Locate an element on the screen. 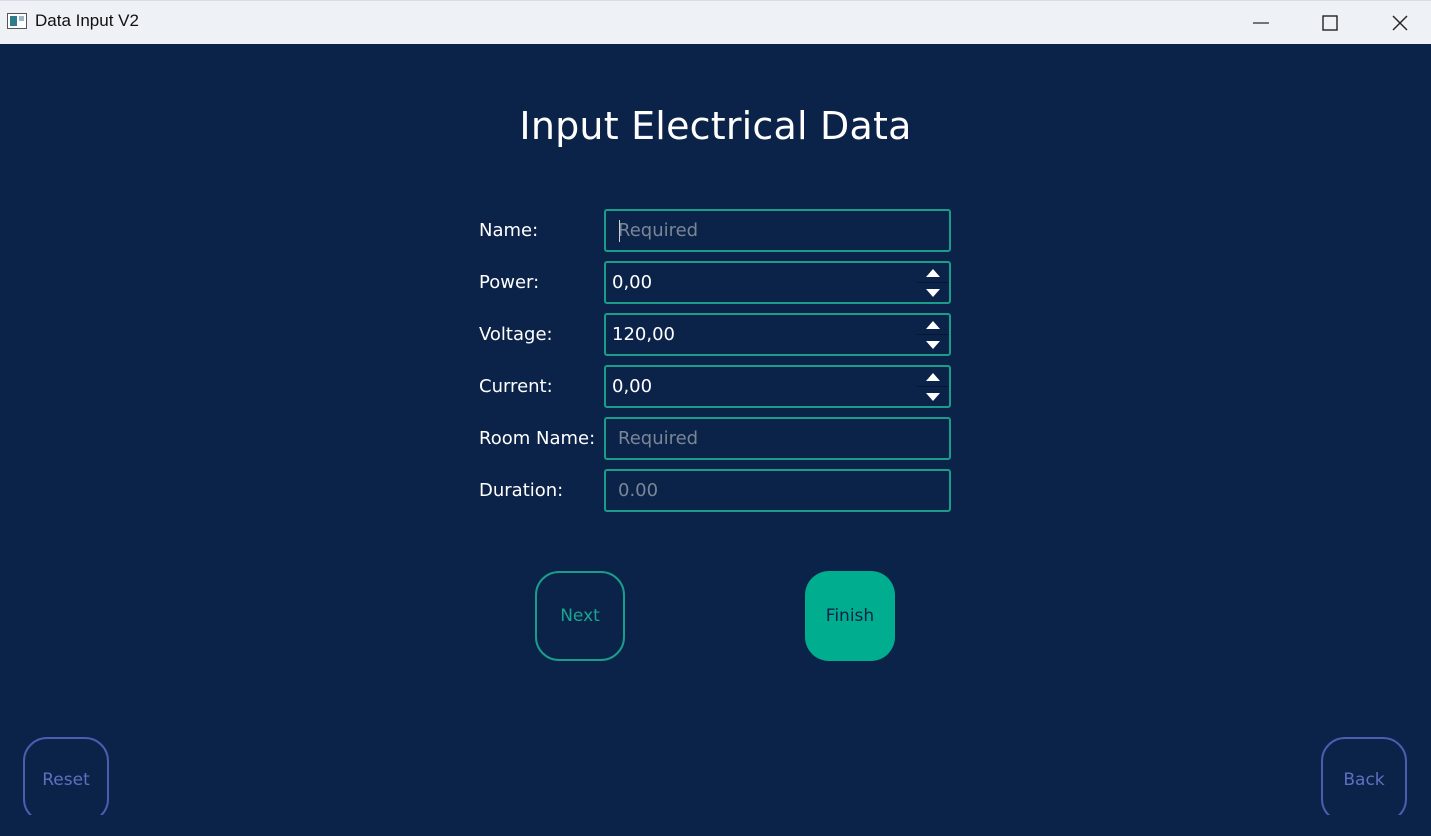  back-button: Back is located at coordinates (1364, 780).